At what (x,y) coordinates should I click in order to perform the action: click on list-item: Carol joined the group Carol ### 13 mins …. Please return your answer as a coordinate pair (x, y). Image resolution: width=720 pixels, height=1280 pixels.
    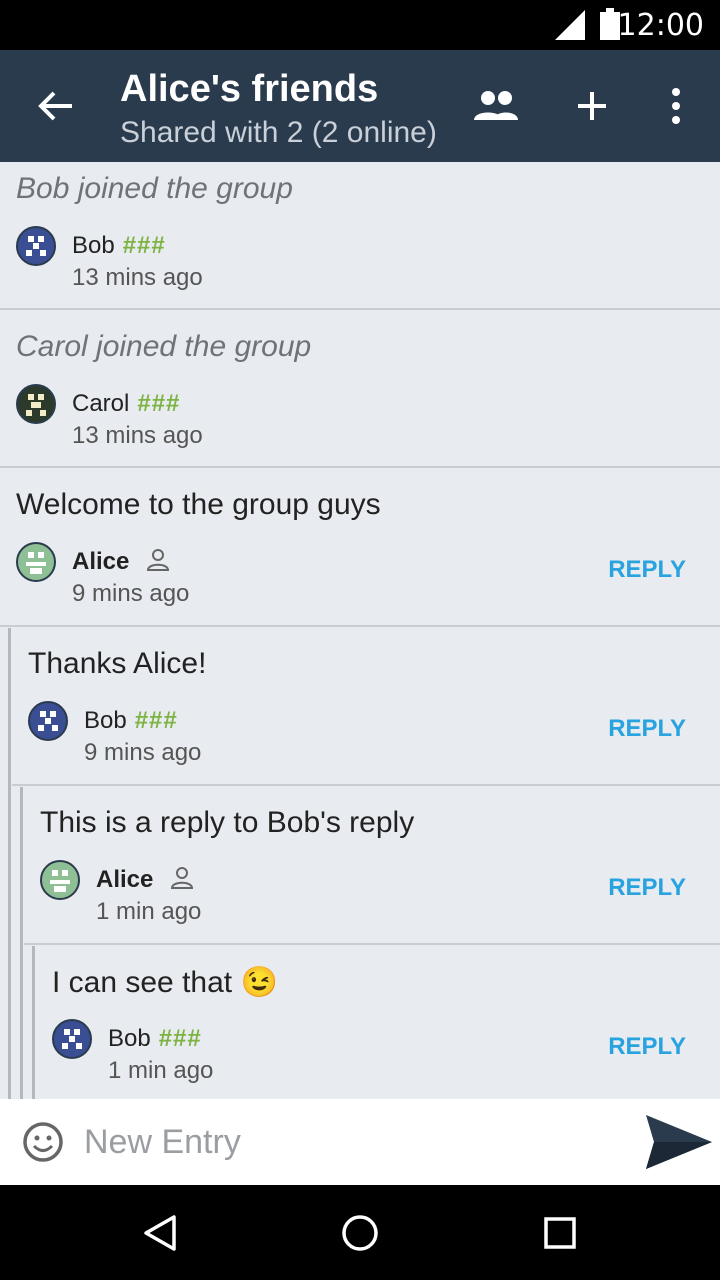
    Looking at the image, I should click on (360, 389).